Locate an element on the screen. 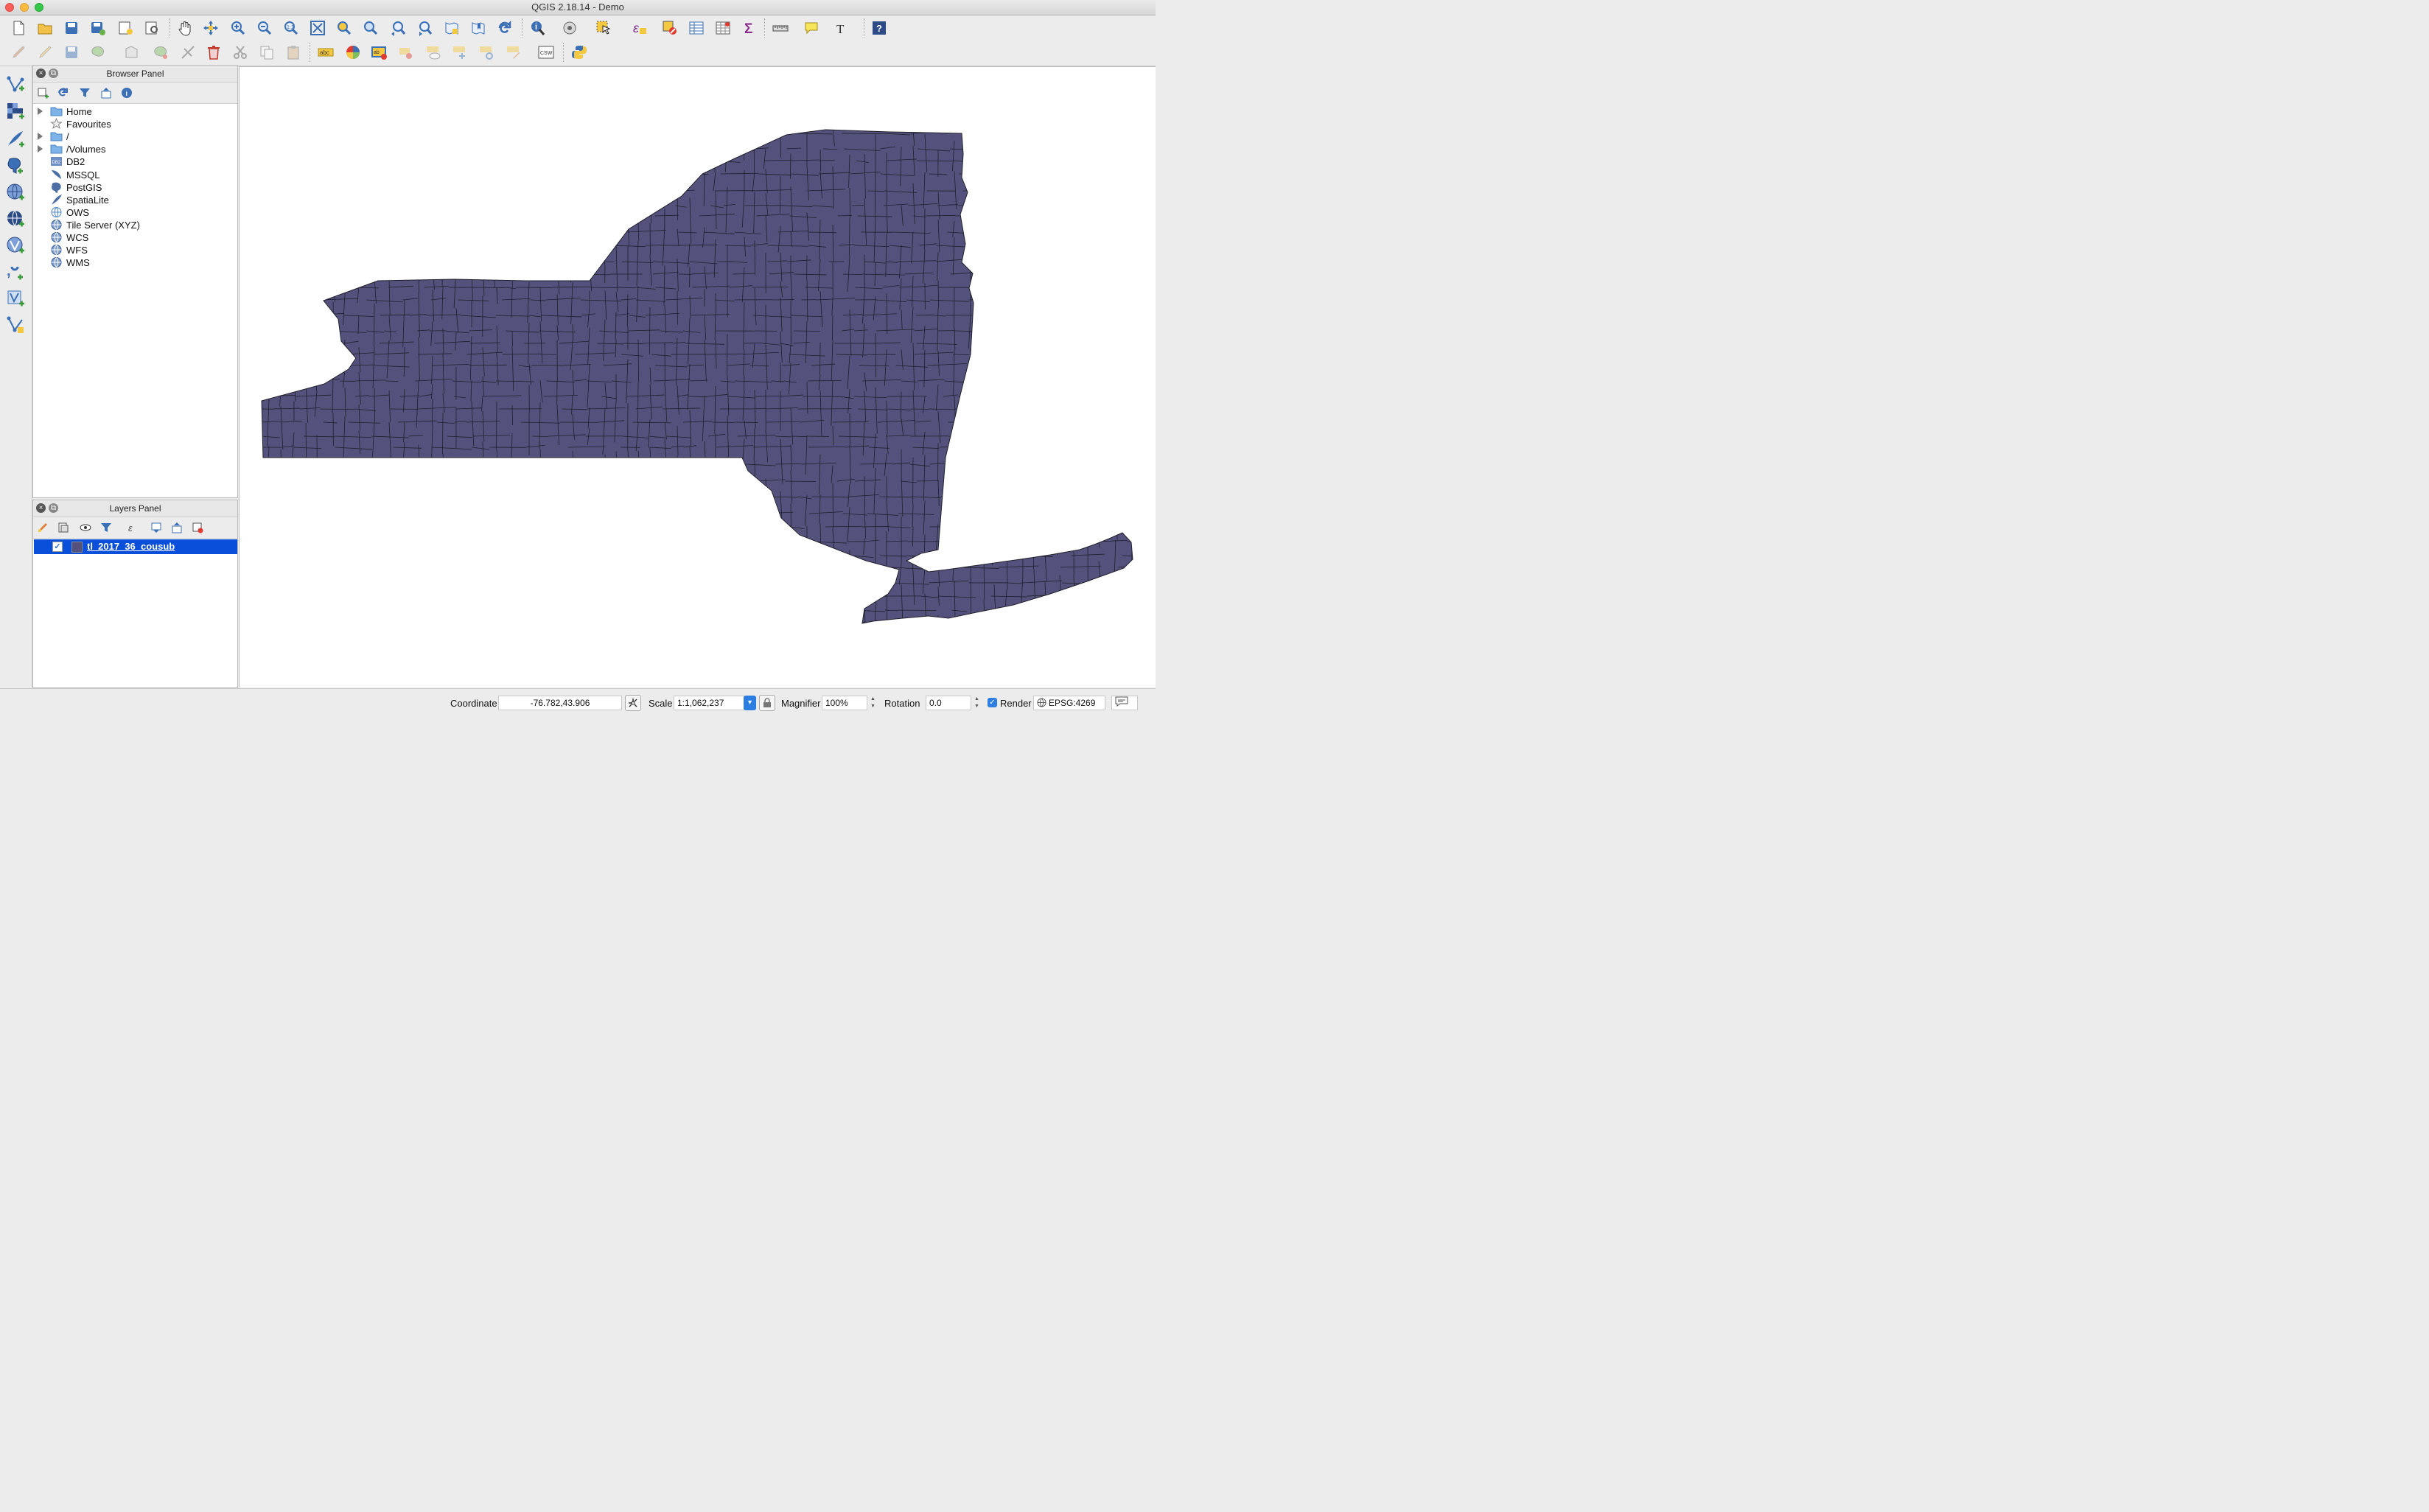 The image size is (2429, 1512). change-label-icon is located at coordinates (514, 52).